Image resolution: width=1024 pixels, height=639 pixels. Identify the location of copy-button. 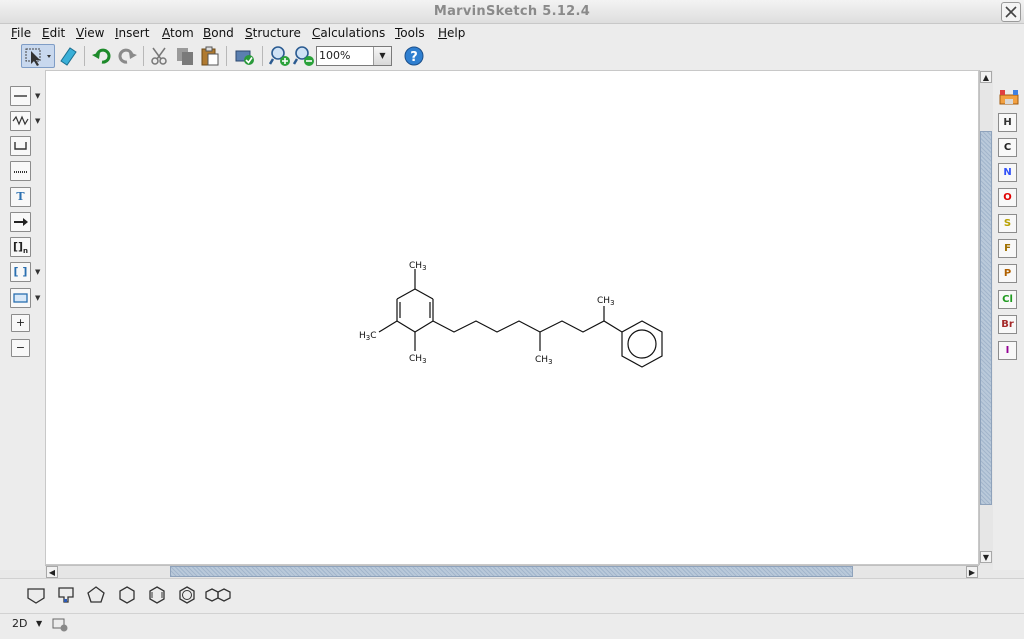
(185, 56).